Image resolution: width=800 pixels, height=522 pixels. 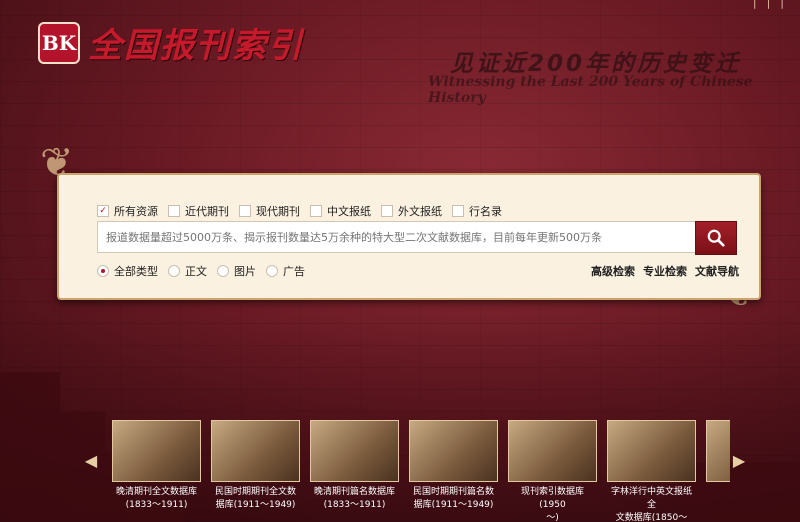 I want to click on category-directories: 行名录, so click(x=477, y=211).